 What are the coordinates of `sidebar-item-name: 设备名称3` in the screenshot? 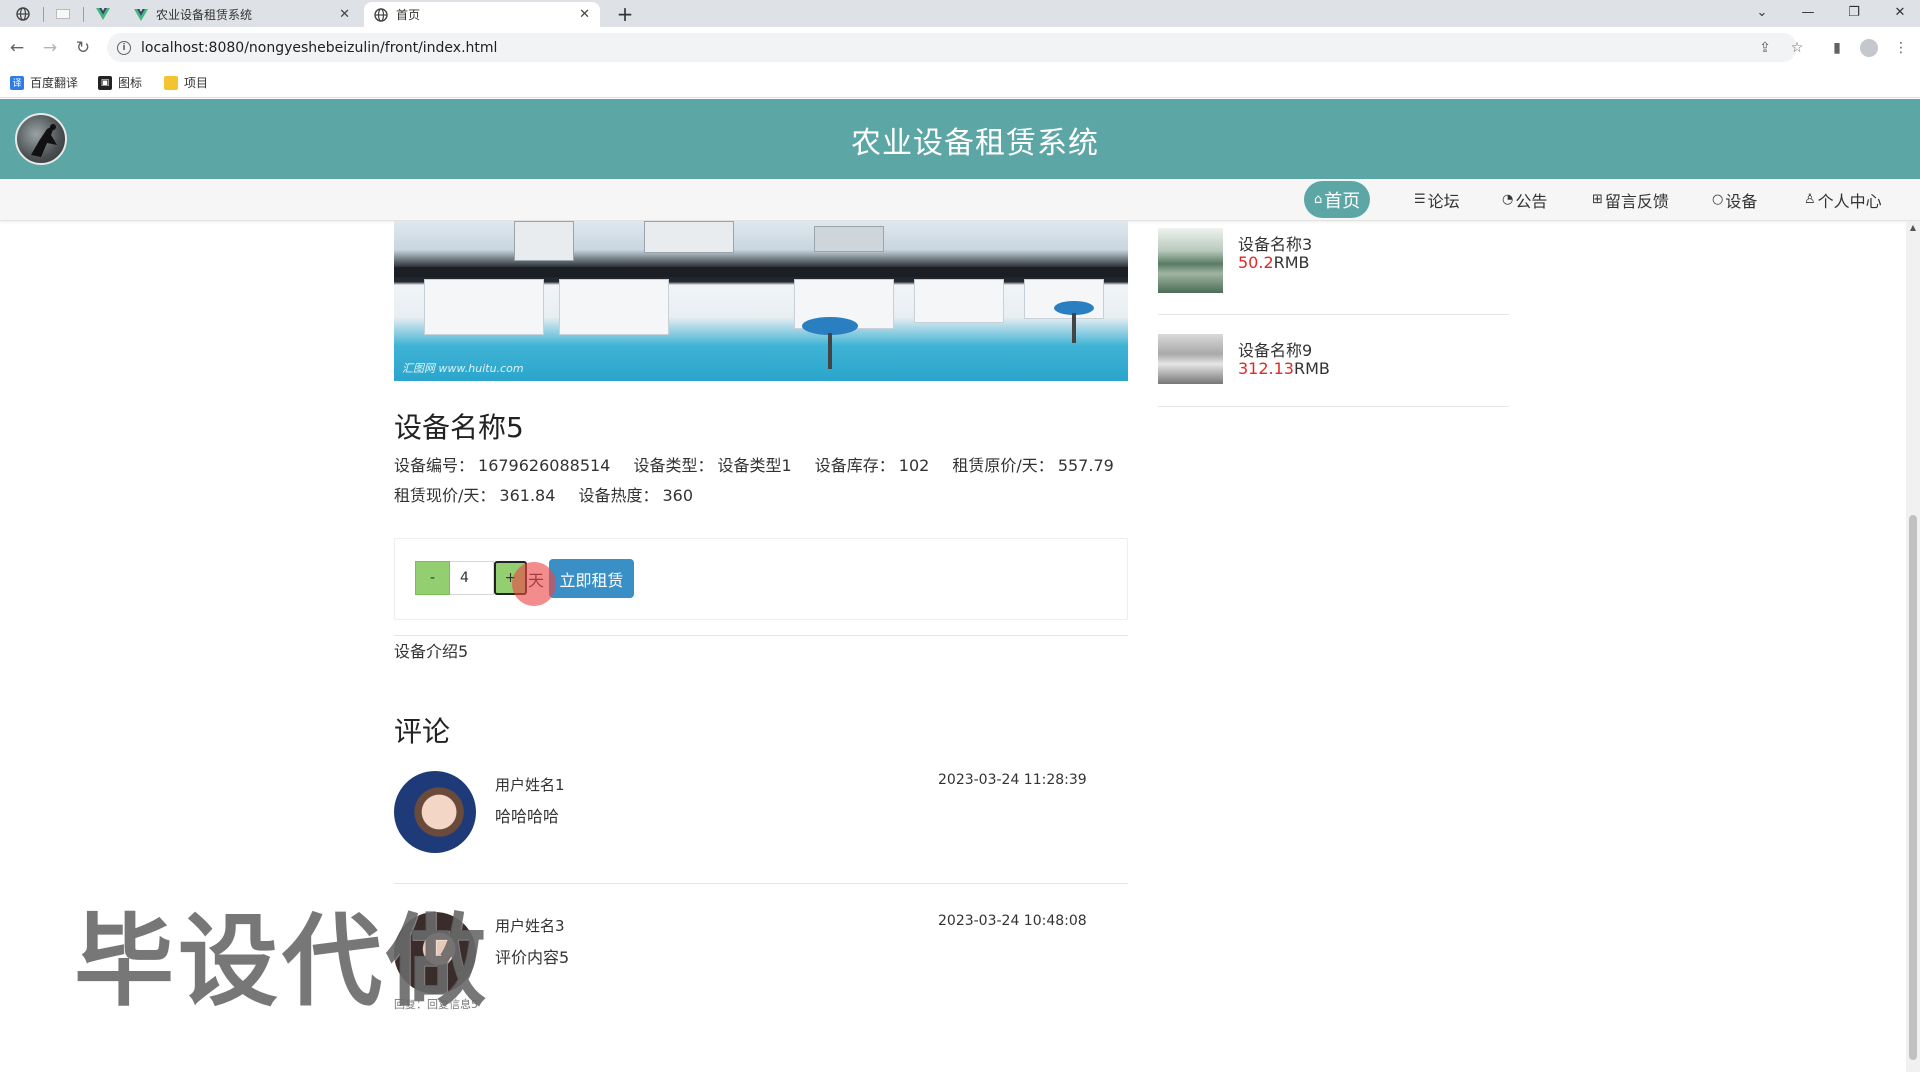 It's located at (1275, 243).